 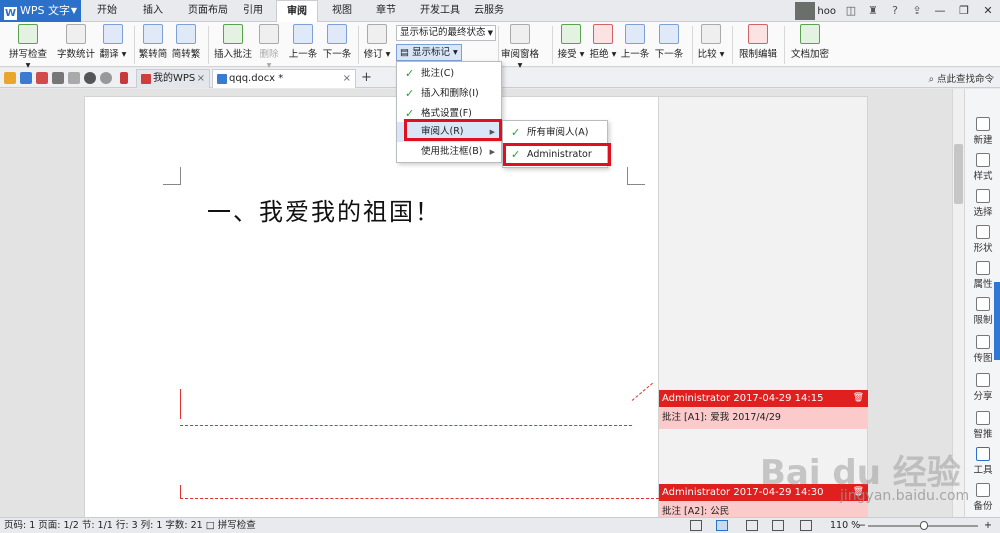 I want to click on zoom-in-button: +, so click(x=988, y=525).